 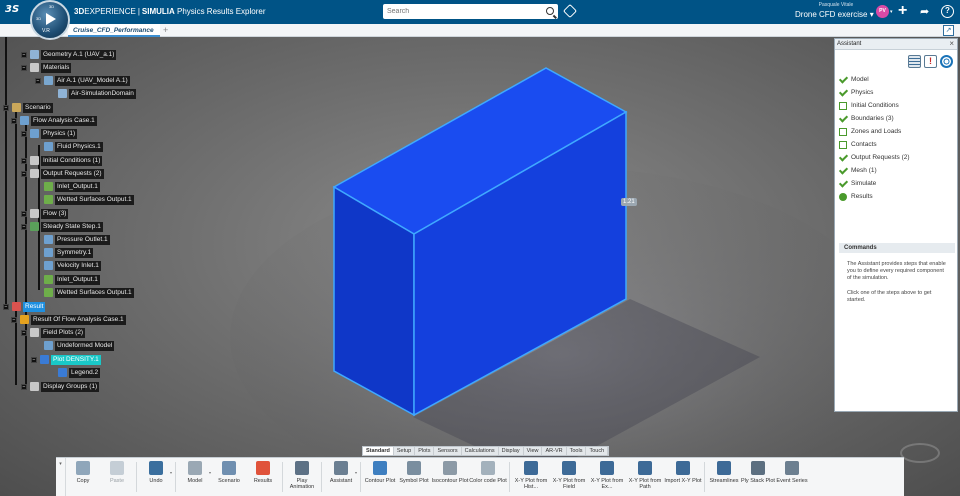 What do you see at coordinates (76, 359) in the screenshot?
I see `tree-node-label: Plot DENSITY.1` at bounding box center [76, 359].